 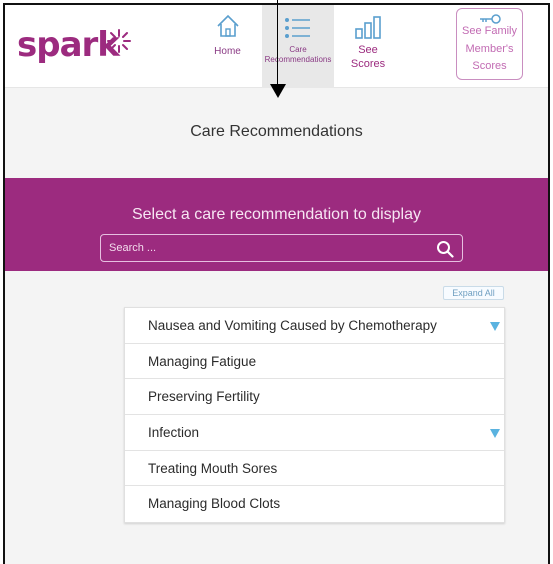 I want to click on nav-see-scores-button: See Scores, so click(x=368, y=38).